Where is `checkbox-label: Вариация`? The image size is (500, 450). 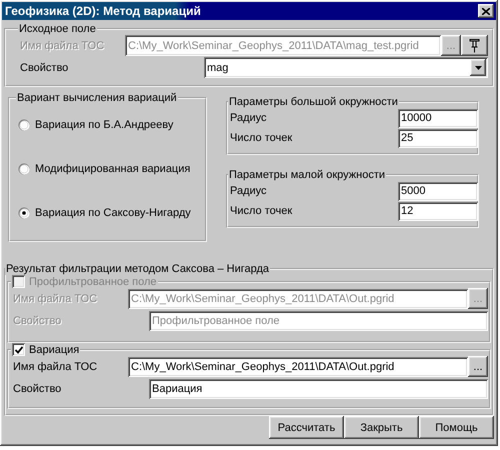
checkbox-label: Вариация is located at coordinates (54, 350).